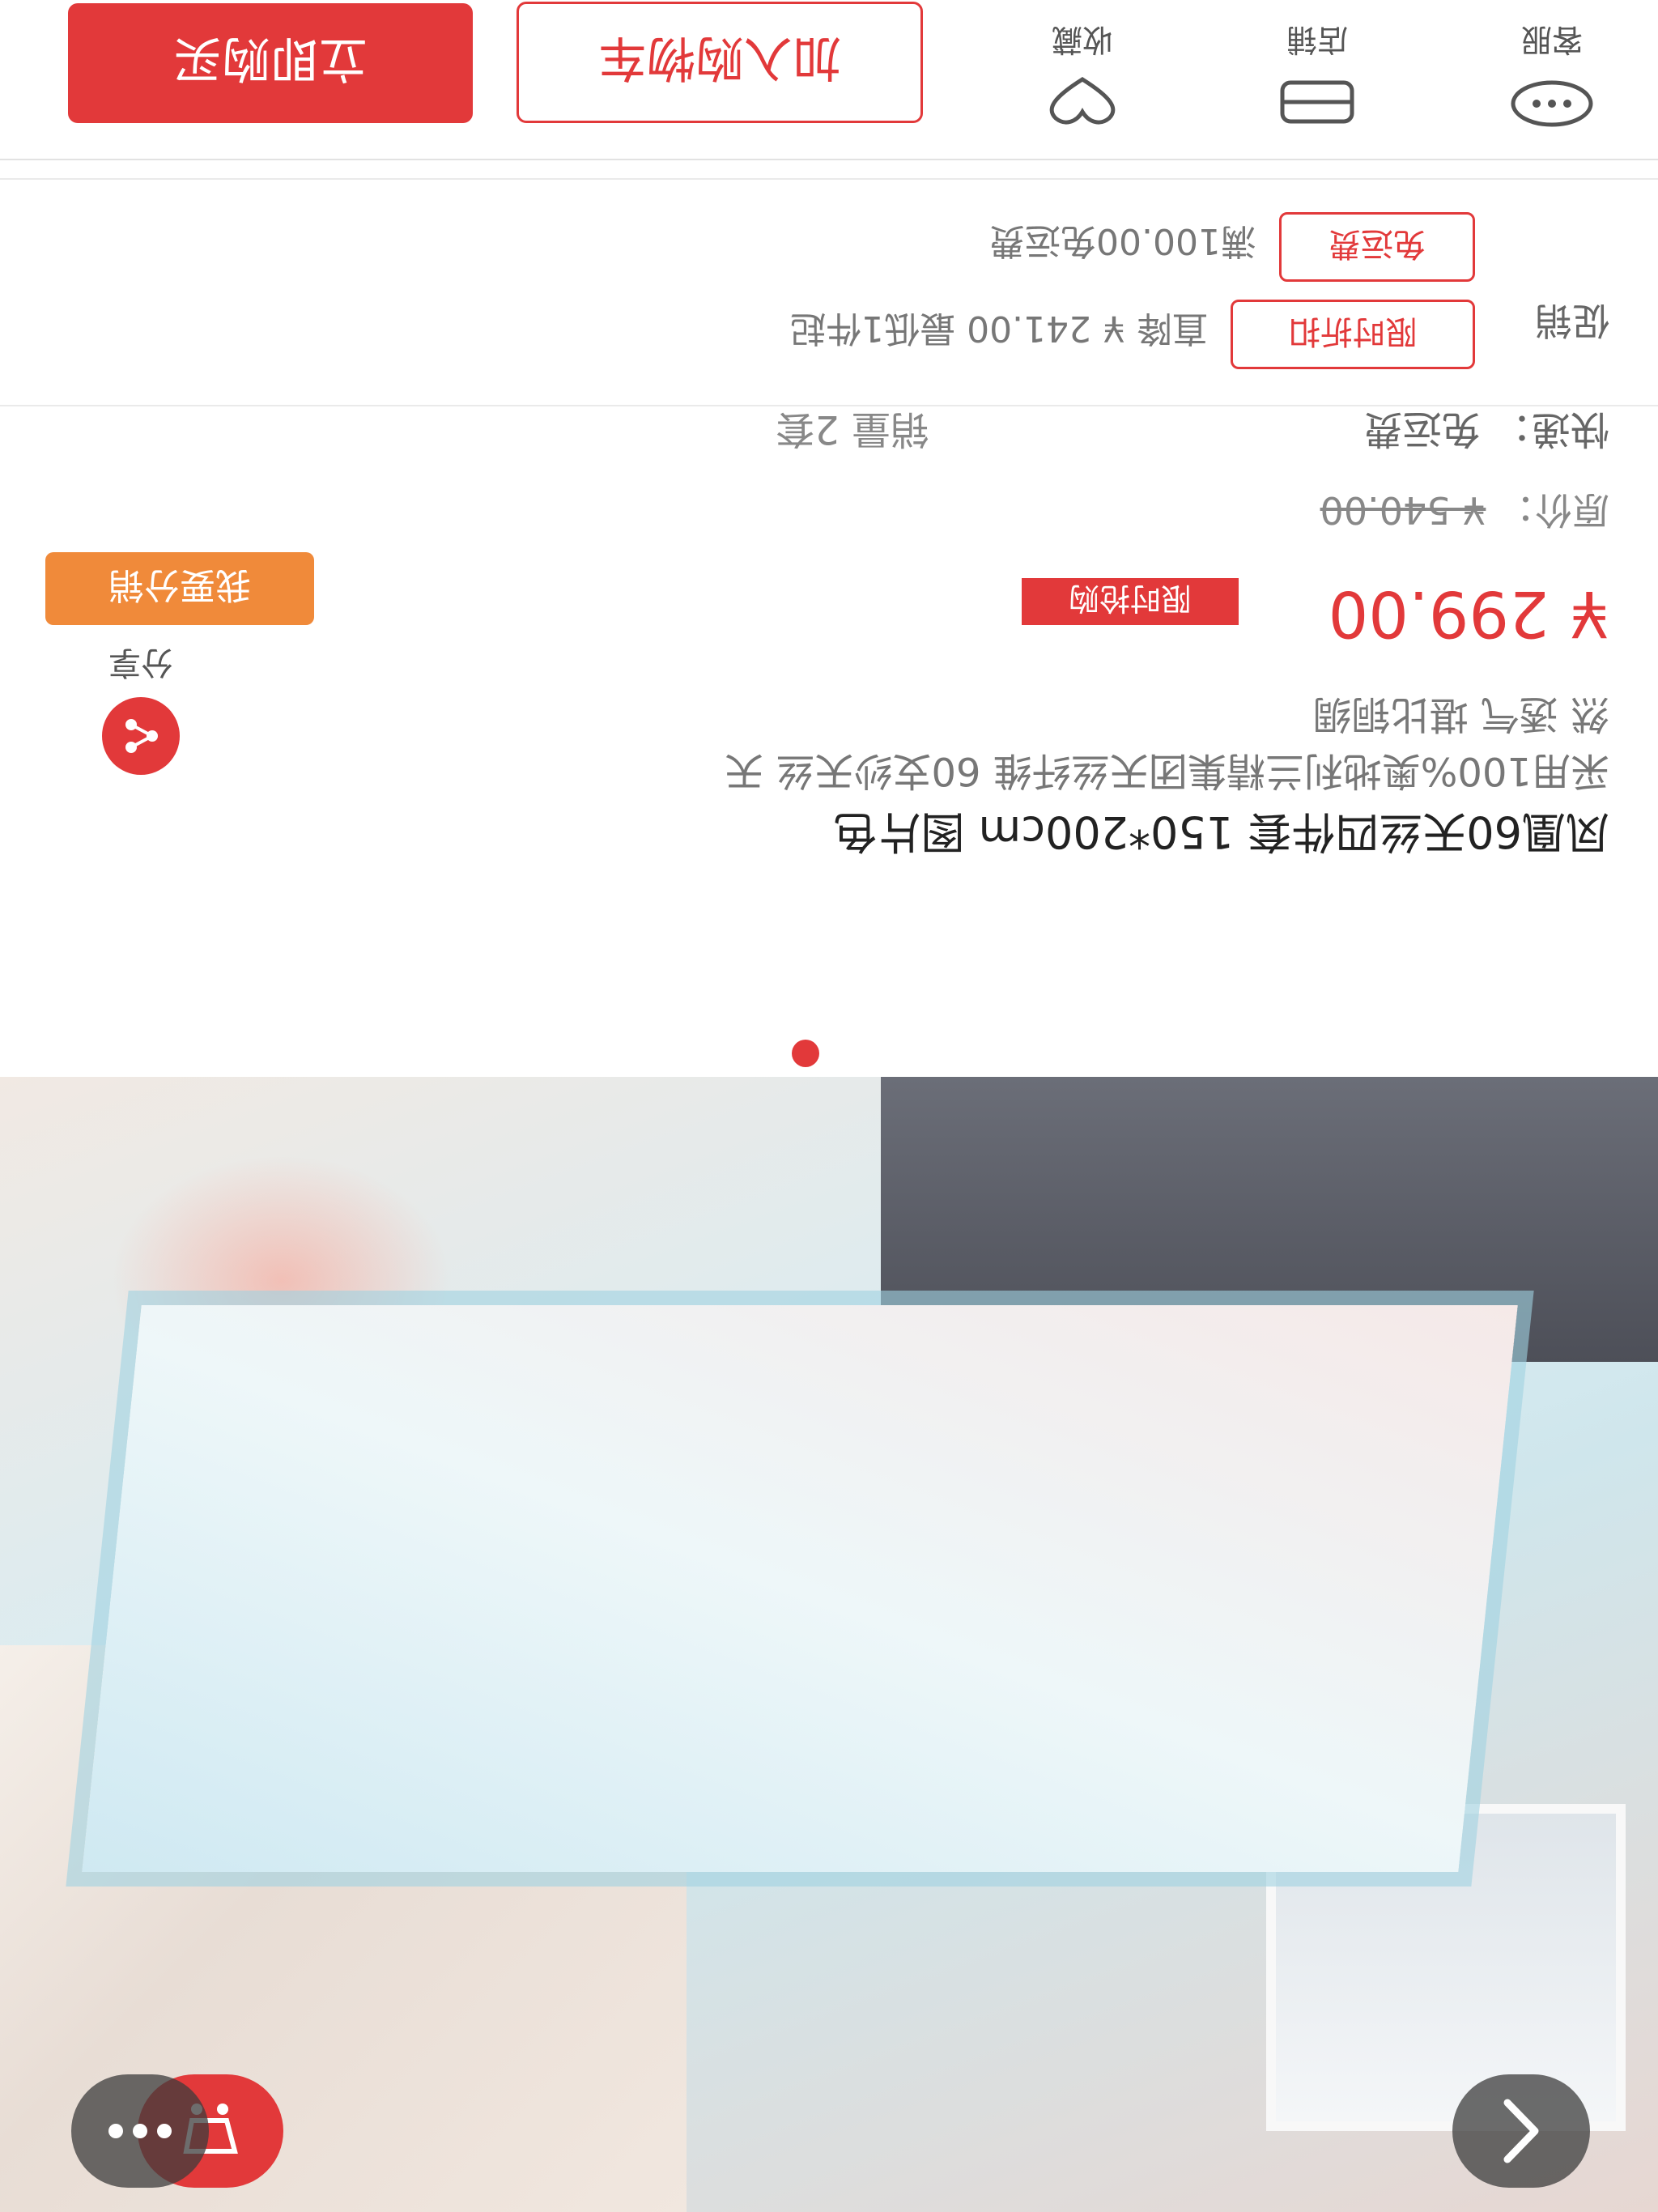 This screenshot has width=1658, height=2212. What do you see at coordinates (829, 1054) in the screenshot?
I see `carousel-indicator` at bounding box center [829, 1054].